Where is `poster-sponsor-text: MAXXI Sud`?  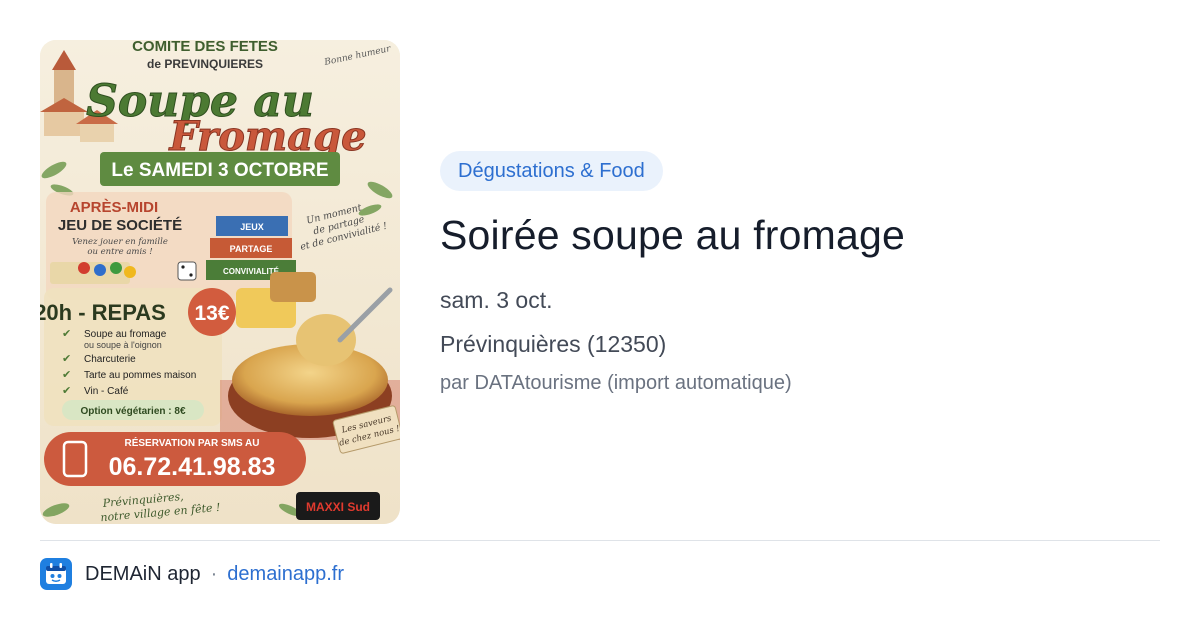
poster-sponsor-text: MAXXI Sud is located at coordinates (338, 507).